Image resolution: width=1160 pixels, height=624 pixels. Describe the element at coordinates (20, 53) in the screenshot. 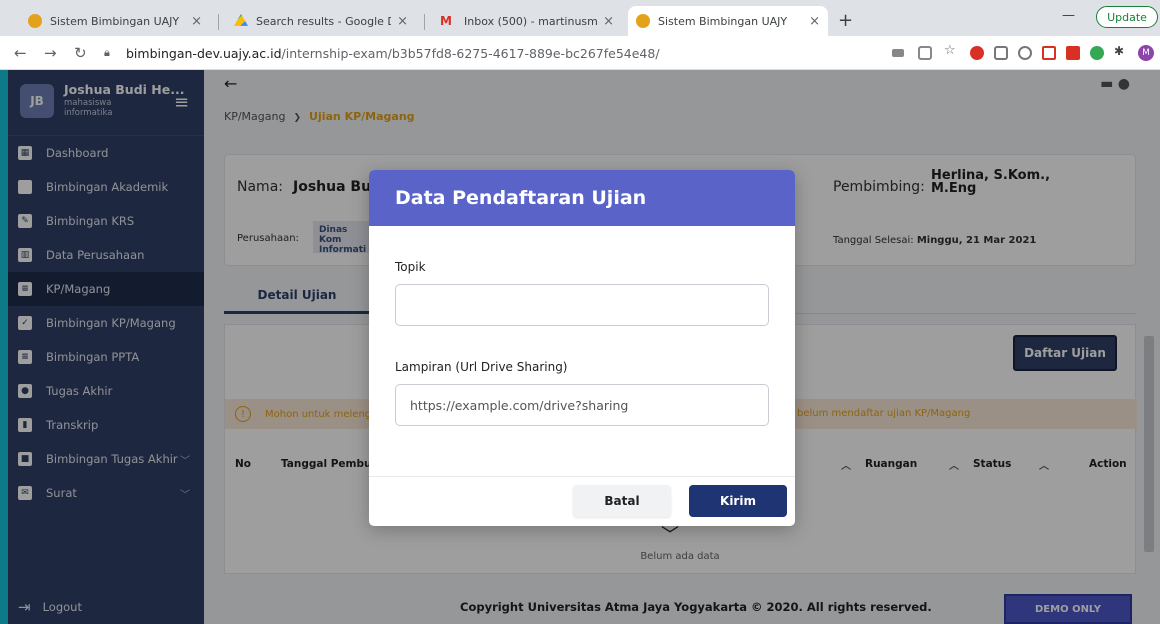

I see `back-icon: ←` at that location.